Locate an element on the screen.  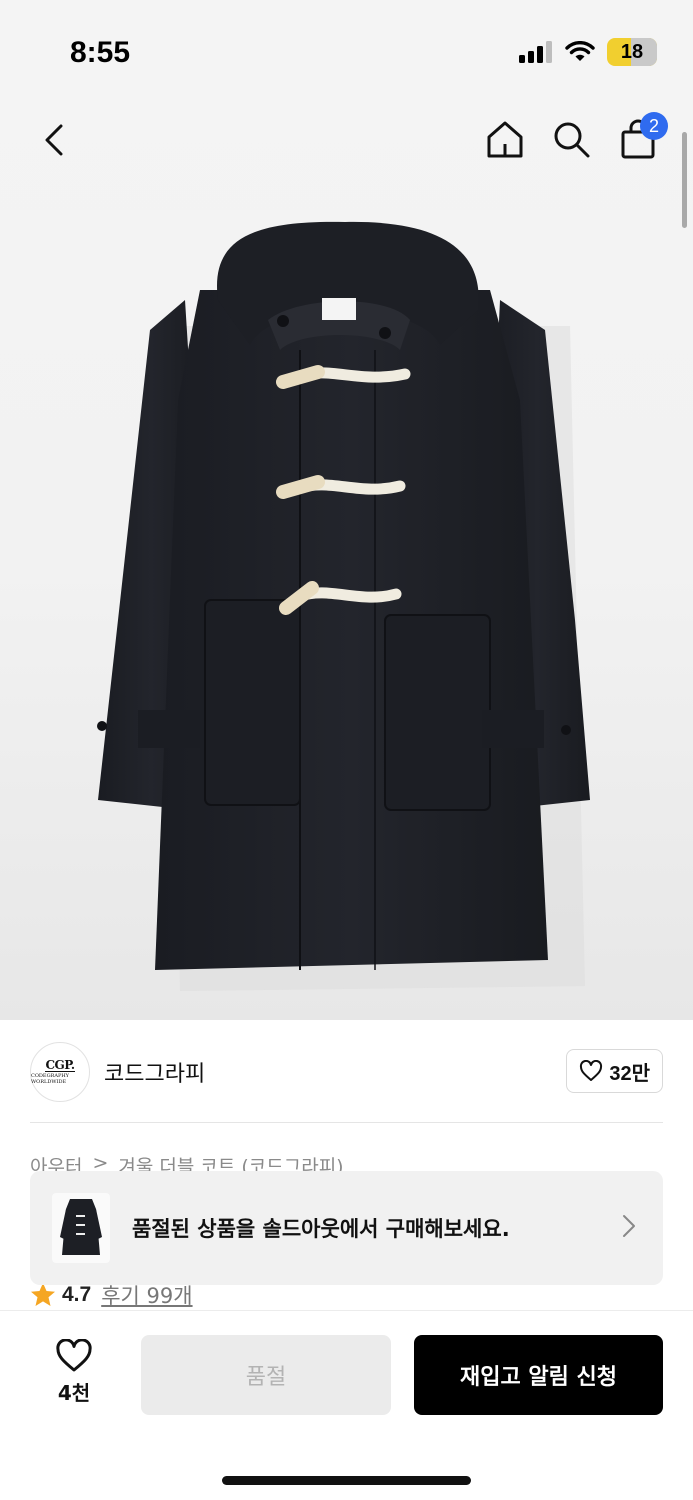
cart-button: 2 is located at coordinates (641, 137).